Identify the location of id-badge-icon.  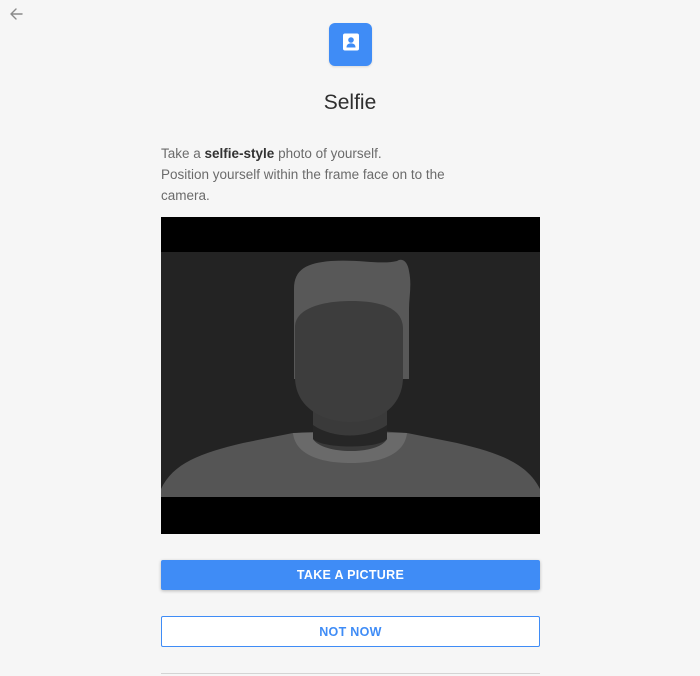
(351, 44).